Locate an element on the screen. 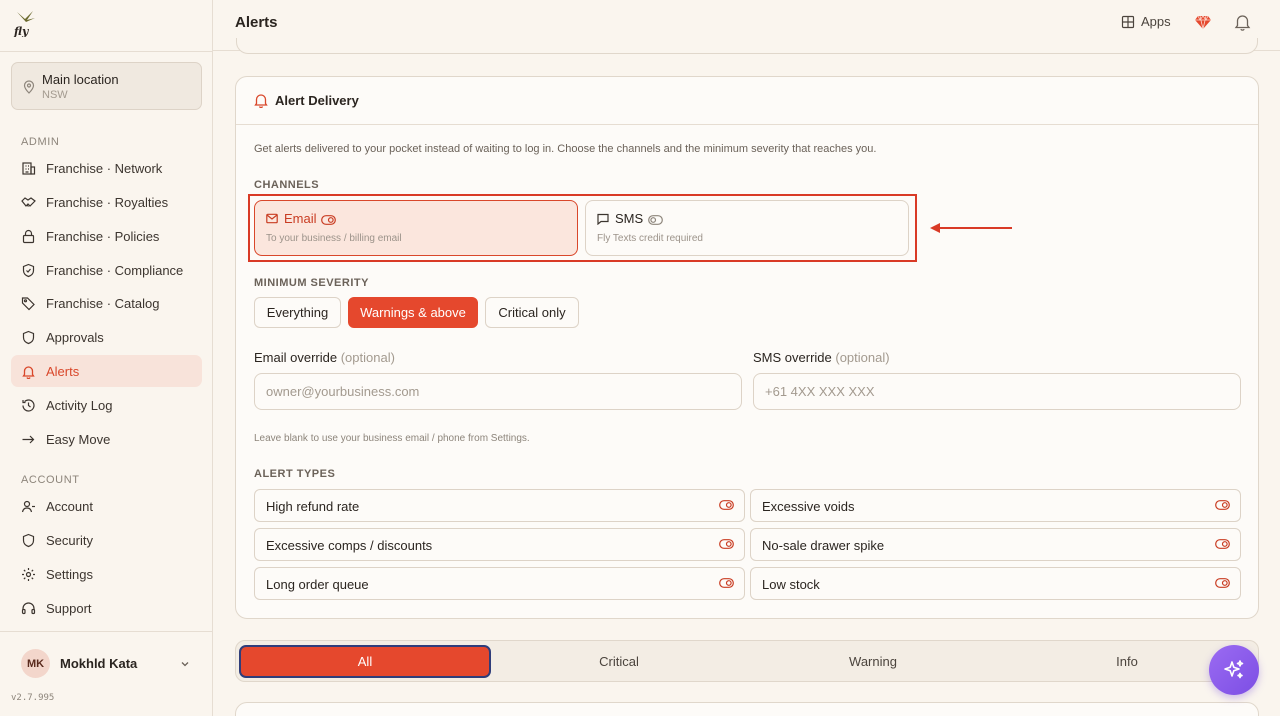  chevron-down-icon is located at coordinates (185, 664).